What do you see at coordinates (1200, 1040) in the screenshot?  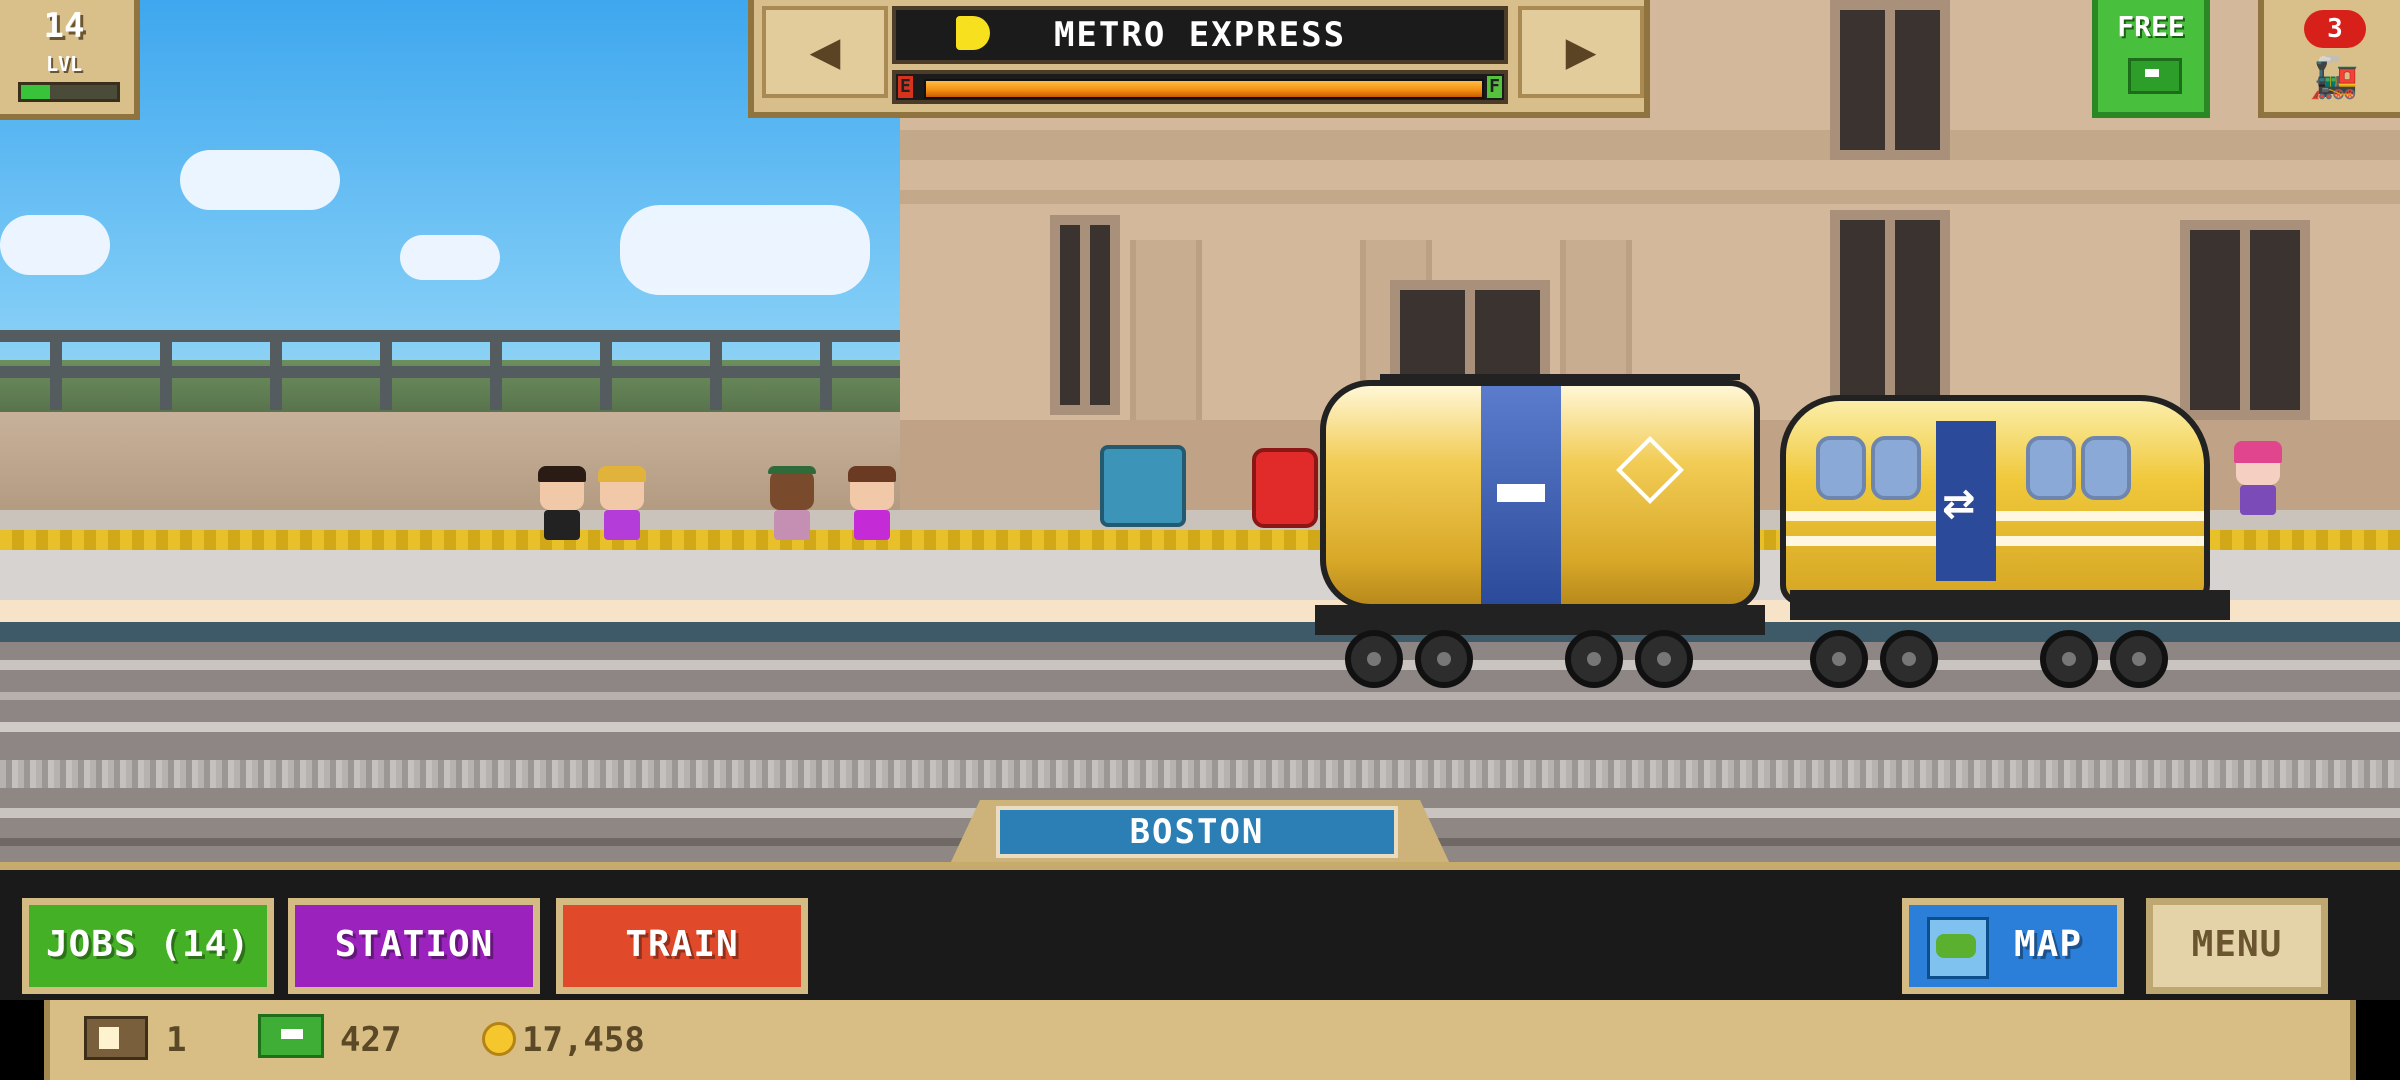 I see `resource-bar: 1 427 17,458` at bounding box center [1200, 1040].